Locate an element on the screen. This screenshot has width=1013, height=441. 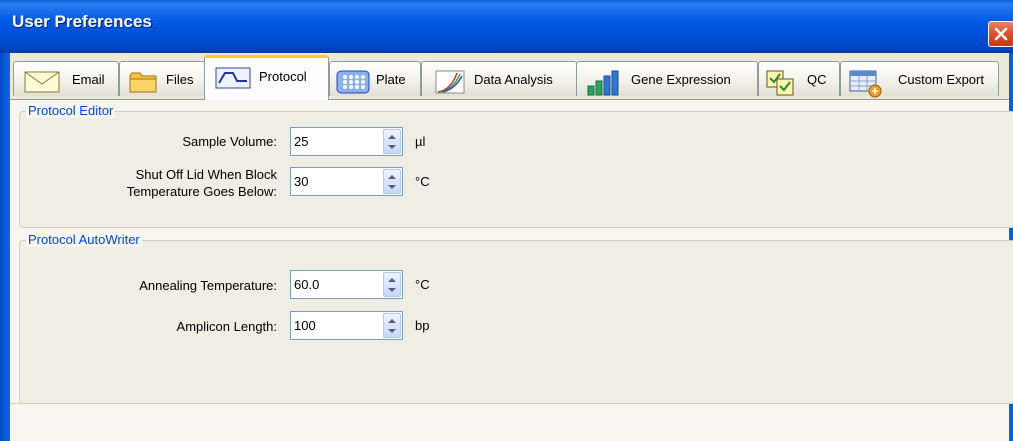
tab-files-label: Files is located at coordinates (180, 79).